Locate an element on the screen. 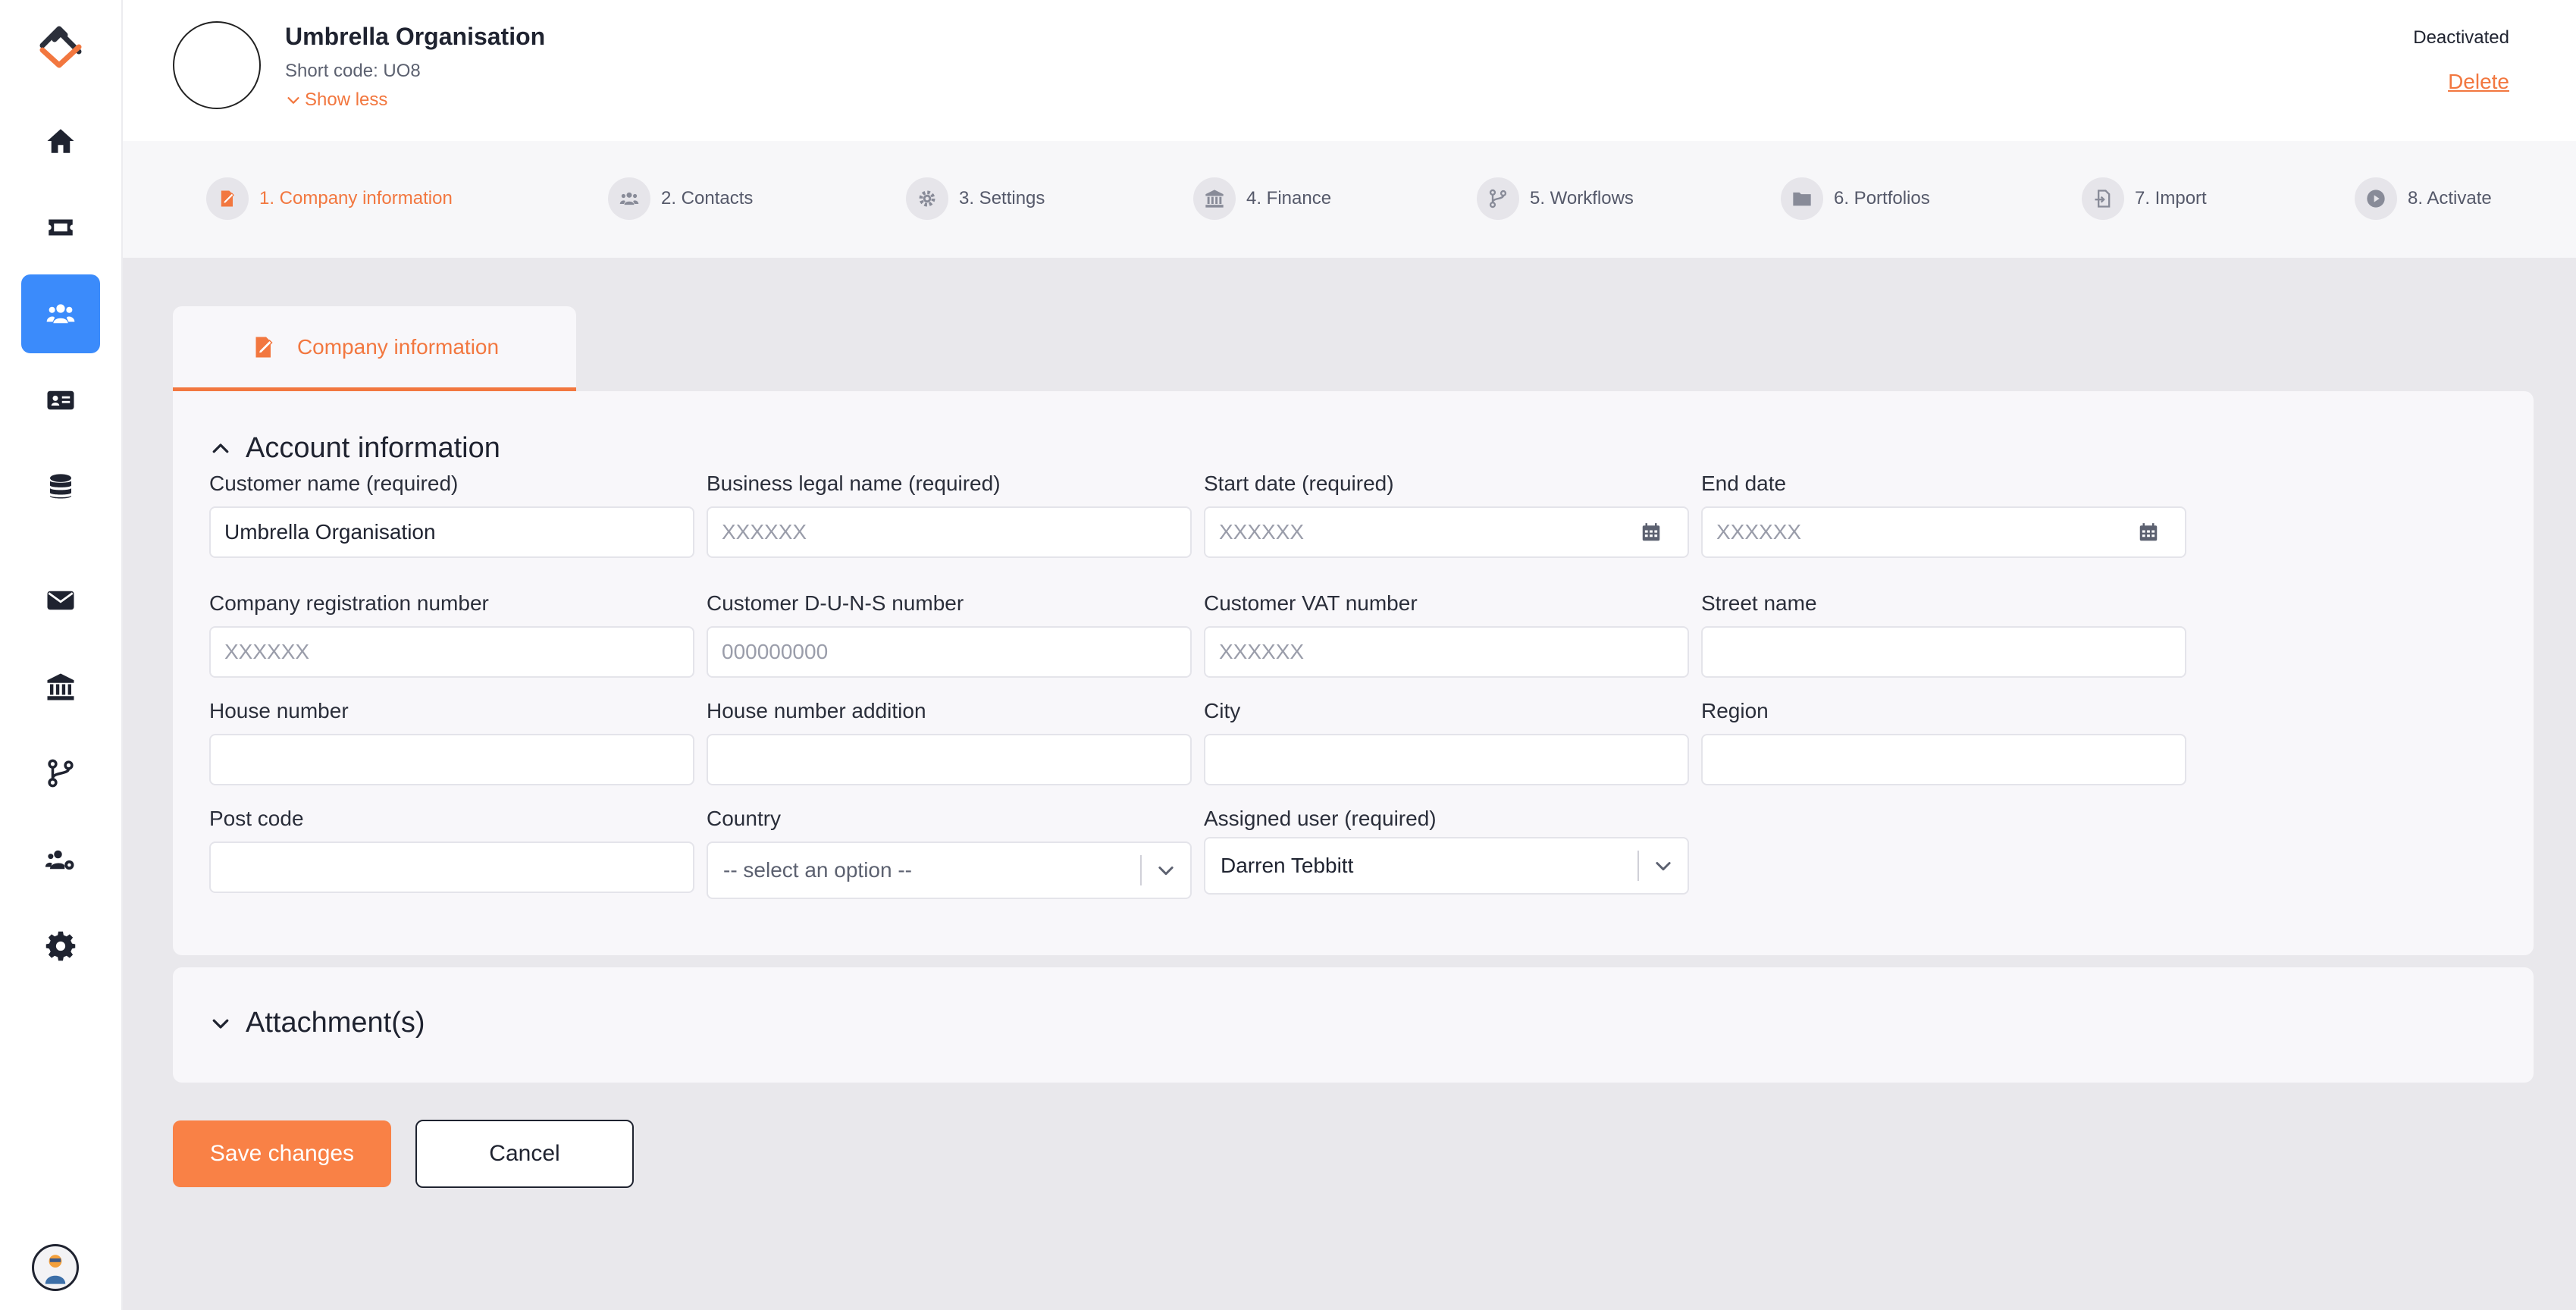 This screenshot has height=1310, width=2576. assigned-user-label: Assigned user (required) is located at coordinates (1320, 819).